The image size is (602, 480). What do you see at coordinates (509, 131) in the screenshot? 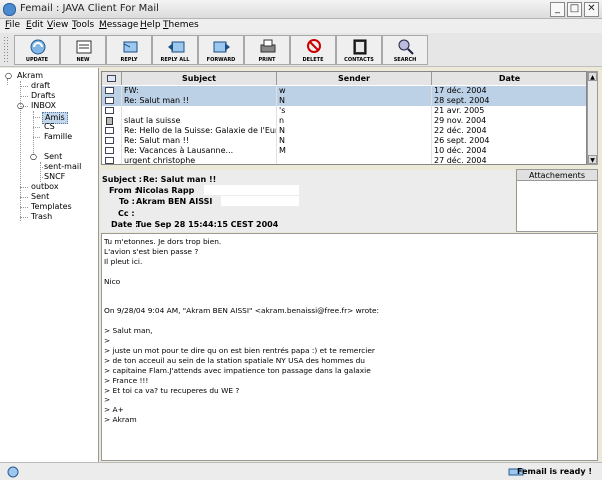
I see `row-date-cell: 22 déc. 2004` at bounding box center [509, 131].